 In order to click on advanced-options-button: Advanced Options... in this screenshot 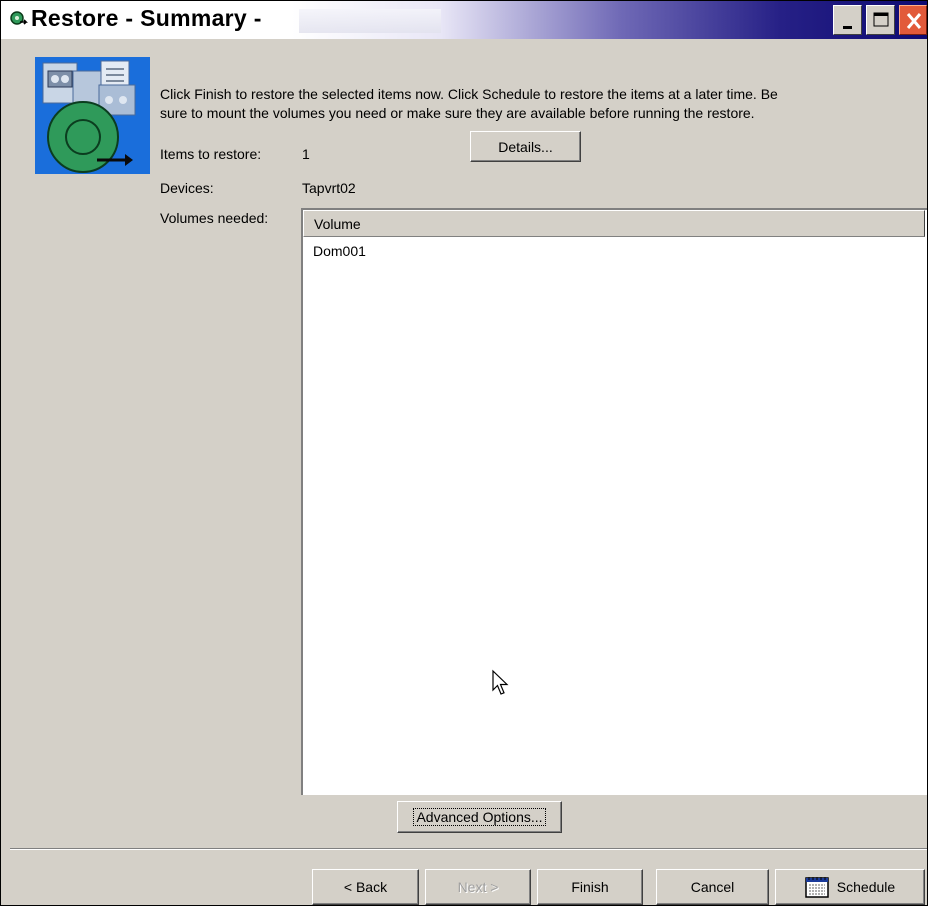, I will do `click(479, 817)`.